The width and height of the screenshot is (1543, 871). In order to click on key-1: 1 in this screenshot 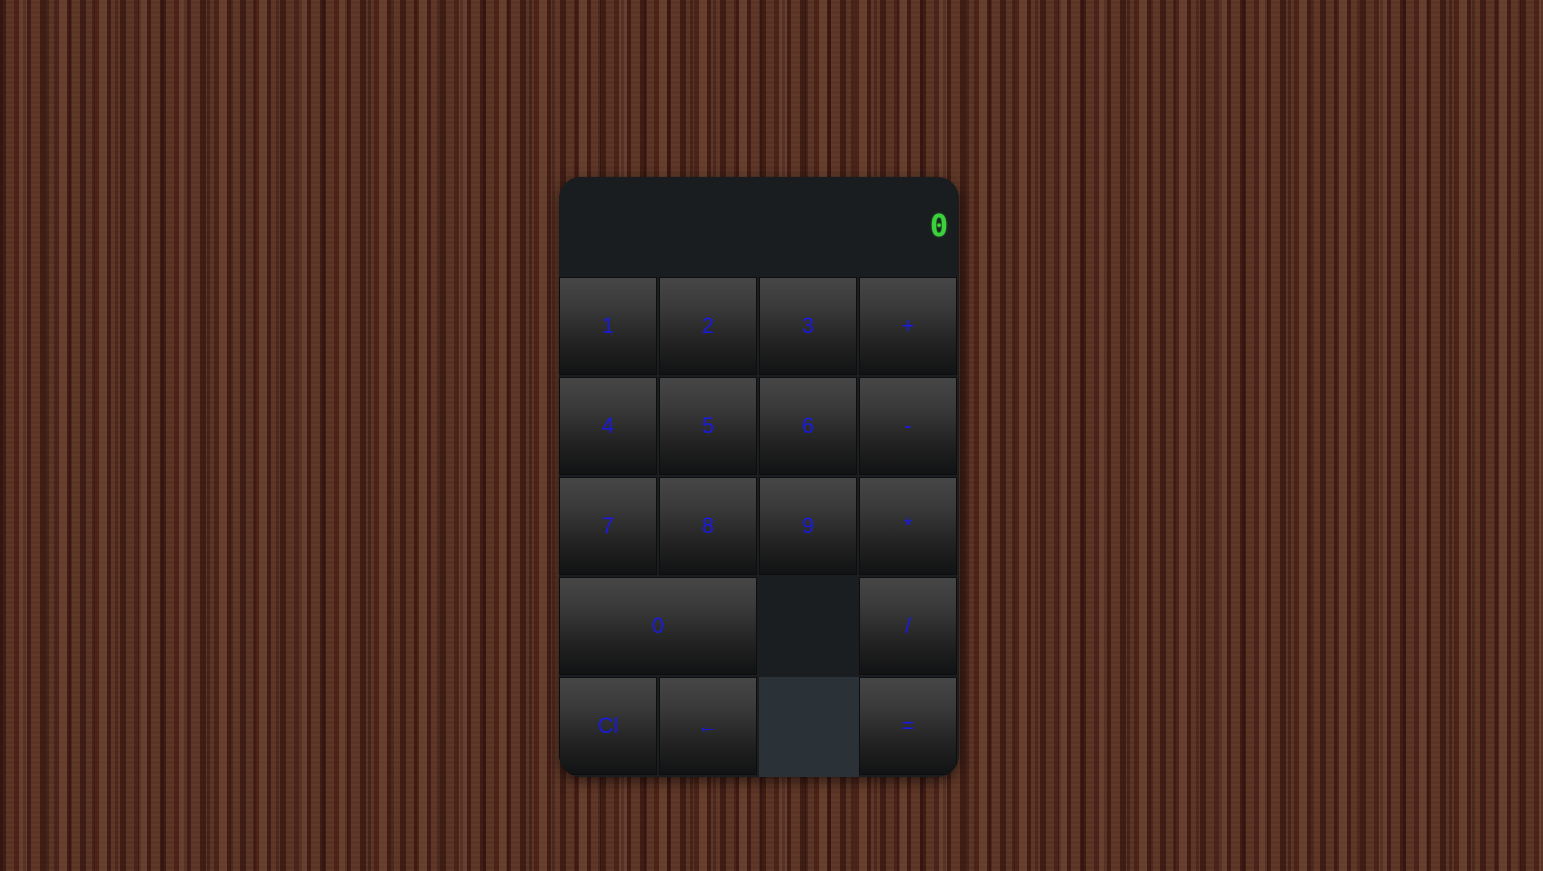, I will do `click(608, 326)`.